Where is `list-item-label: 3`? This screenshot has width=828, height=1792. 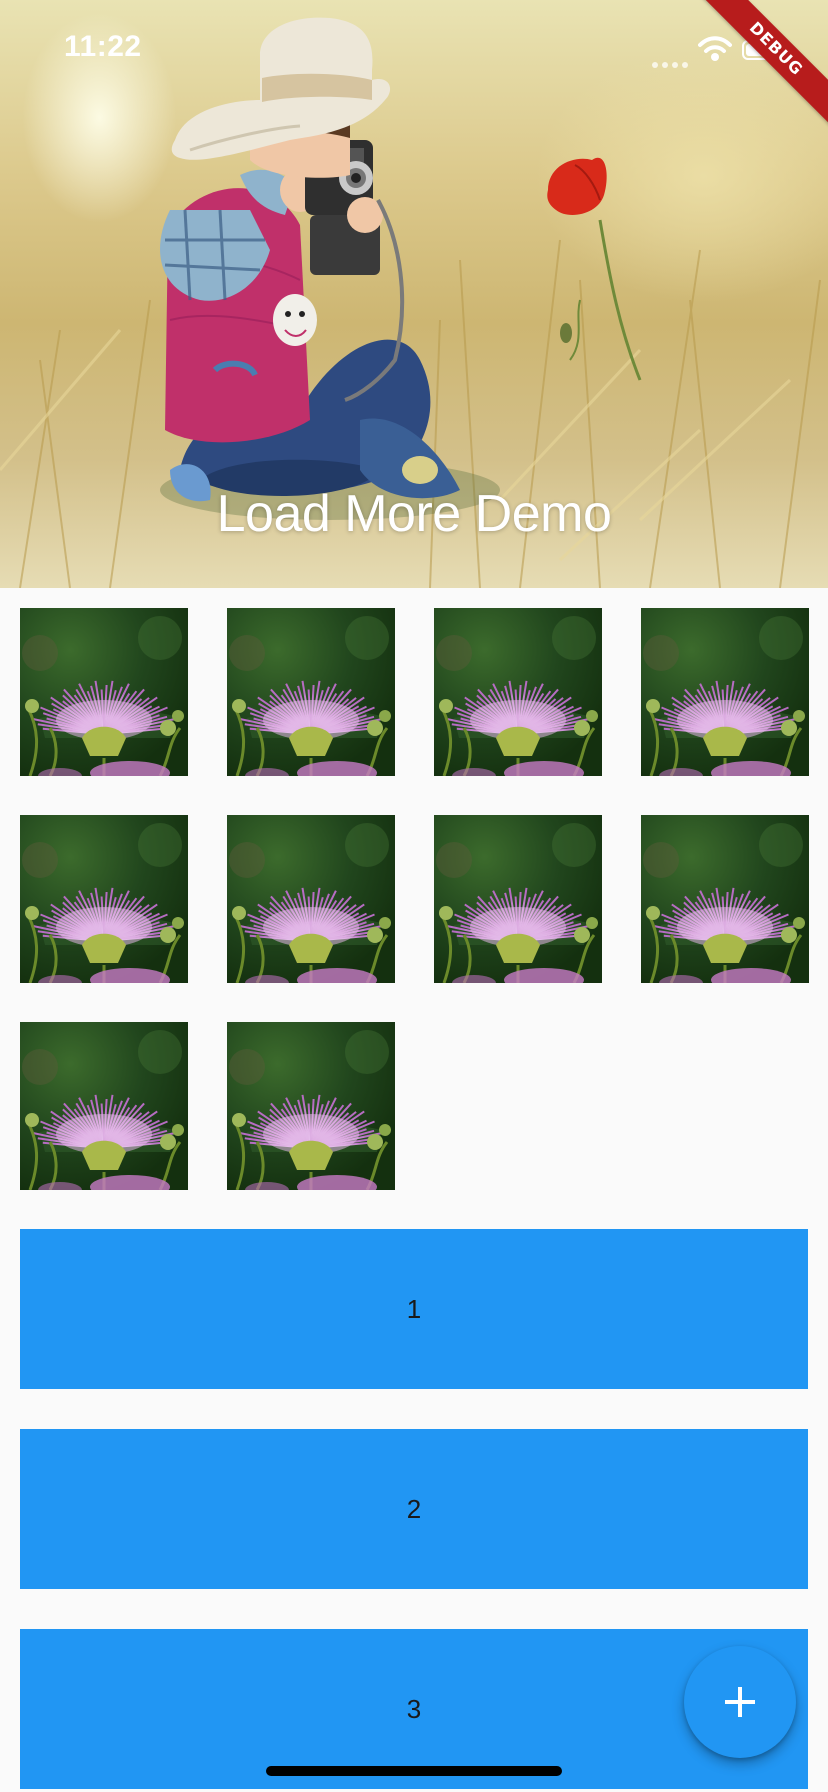 list-item-label: 3 is located at coordinates (414, 1708).